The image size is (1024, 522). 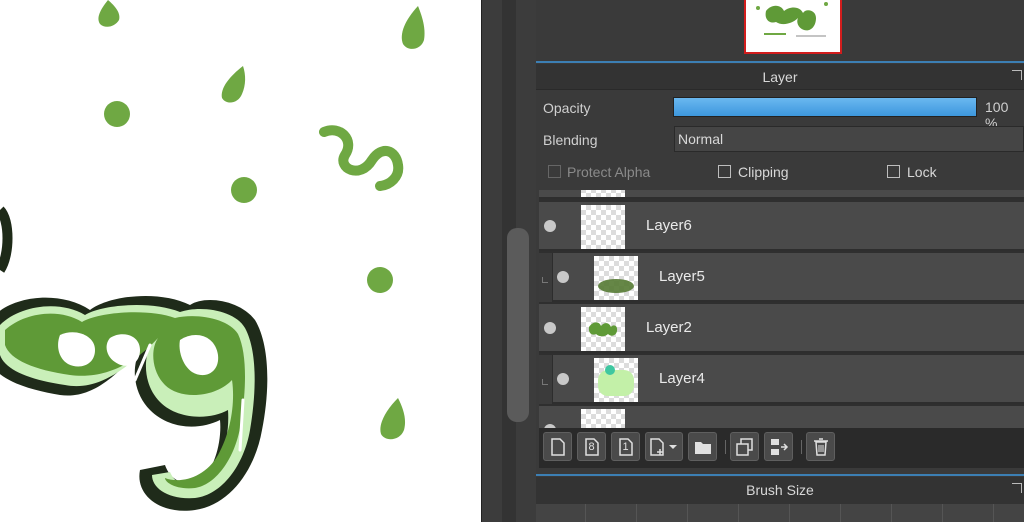 What do you see at coordinates (609, 172) in the screenshot?
I see `protect-alpha-label: Protect Alpha` at bounding box center [609, 172].